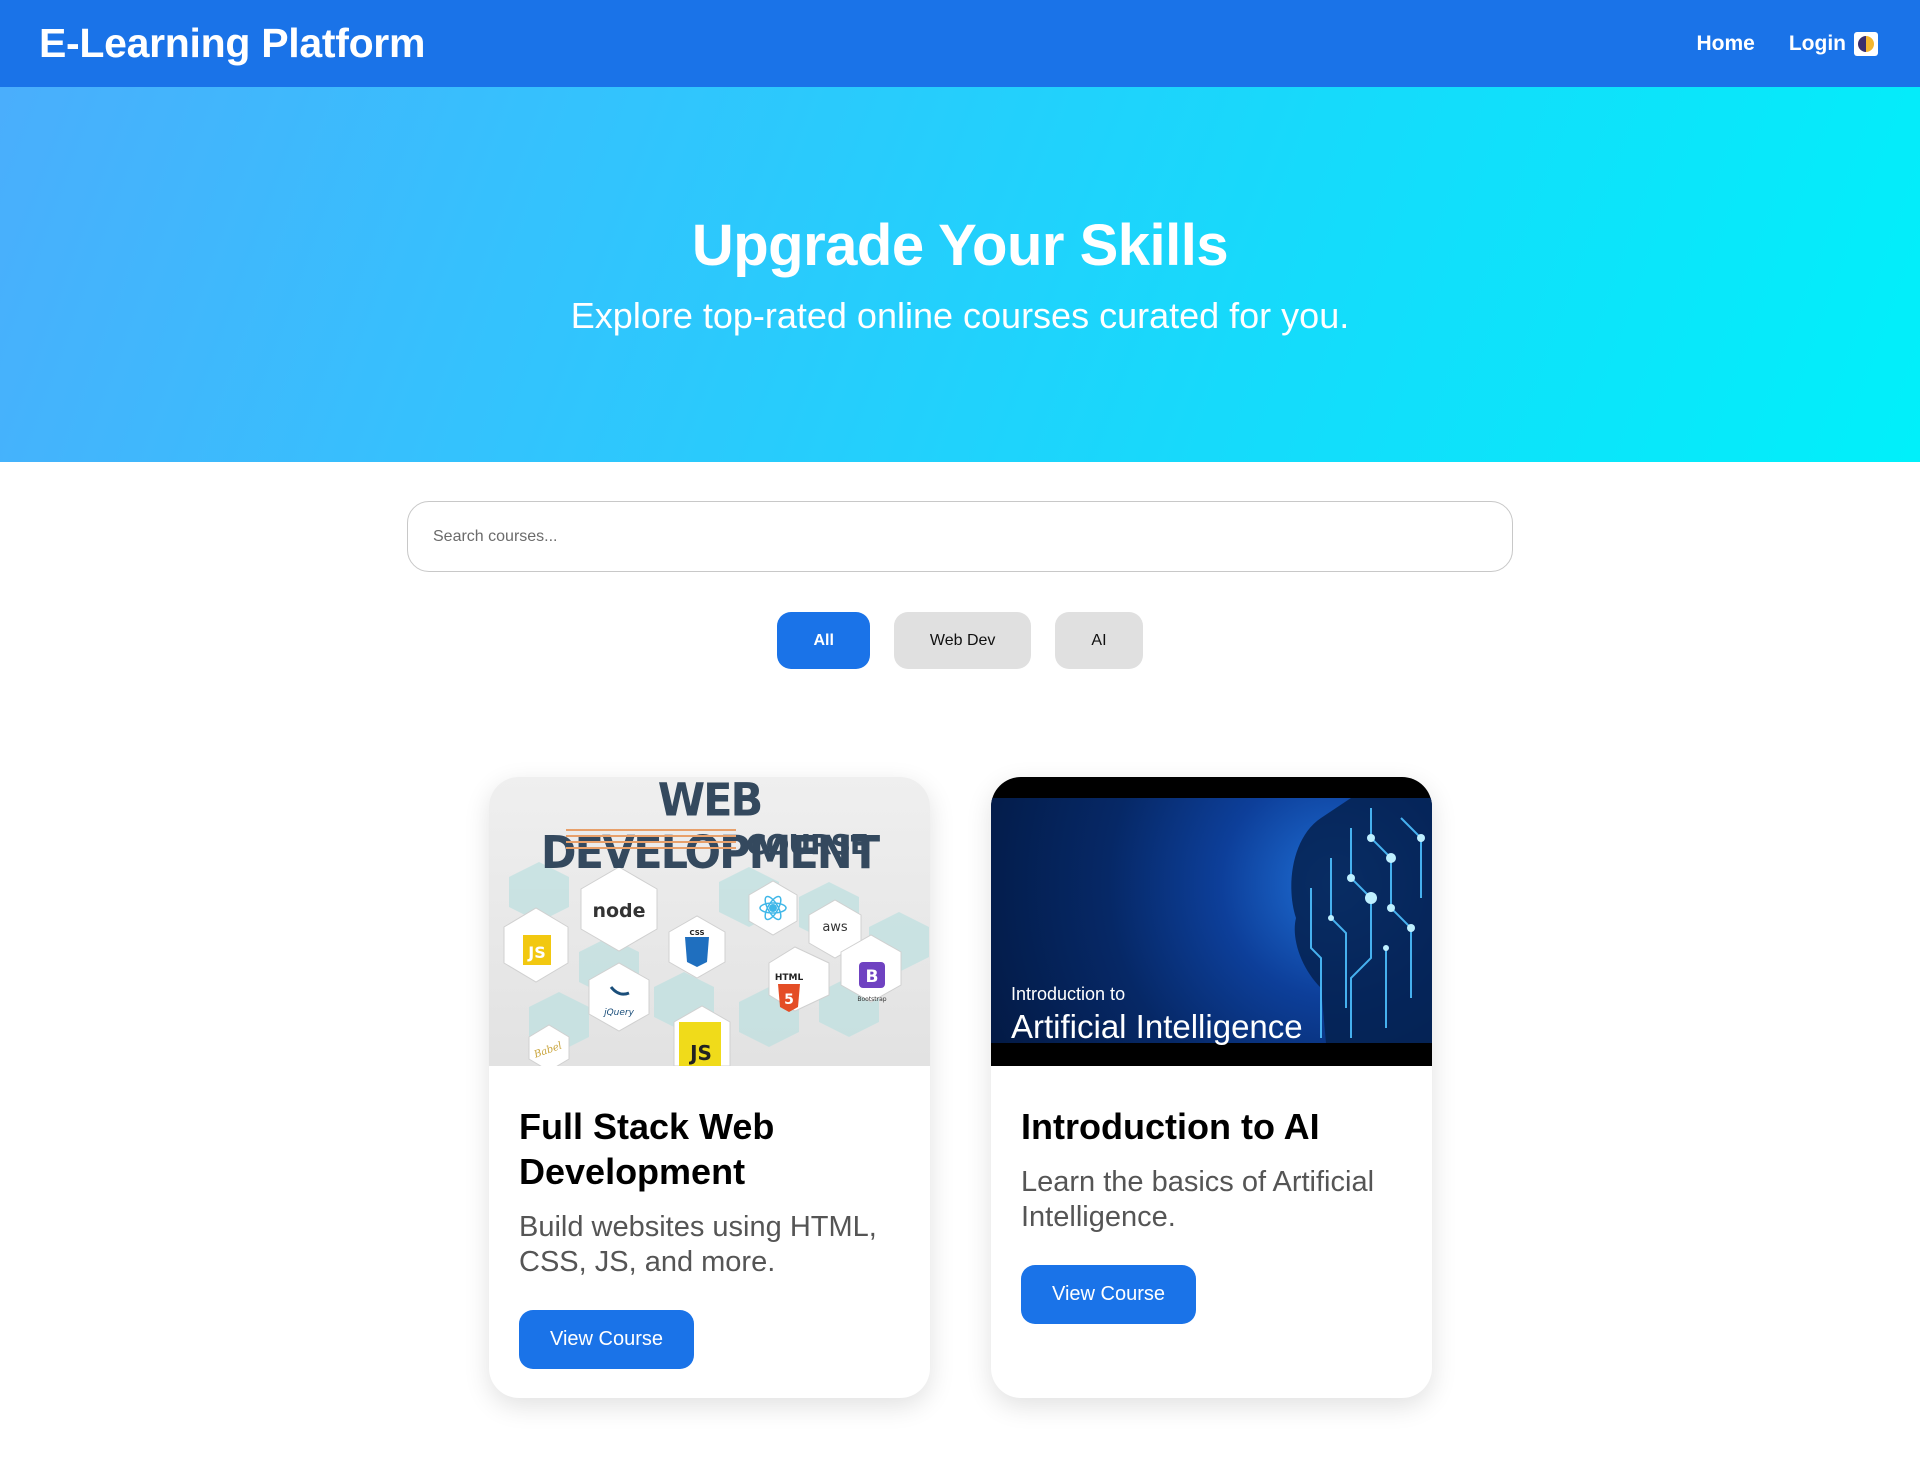 The height and width of the screenshot is (1461, 1920). Describe the element at coordinates (1157, 1026) in the screenshot. I see `ai-thumbnail-big-text: Artificial Intelligence` at that location.